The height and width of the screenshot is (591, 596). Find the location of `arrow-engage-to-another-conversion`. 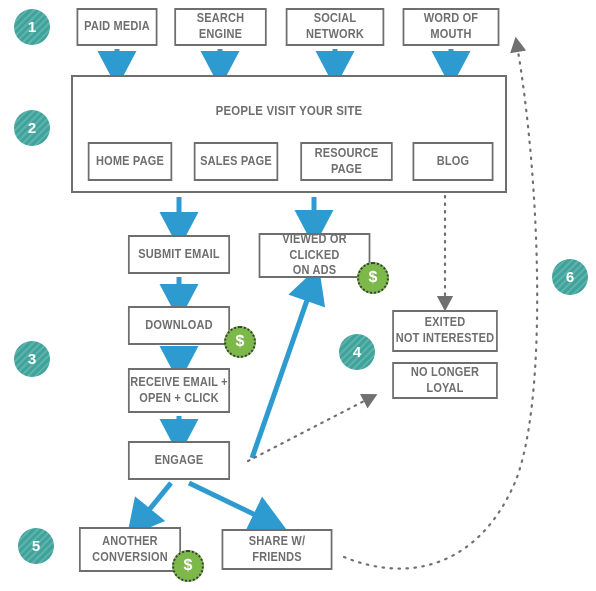

arrow-engage-to-another-conversion is located at coordinates (149, 509).